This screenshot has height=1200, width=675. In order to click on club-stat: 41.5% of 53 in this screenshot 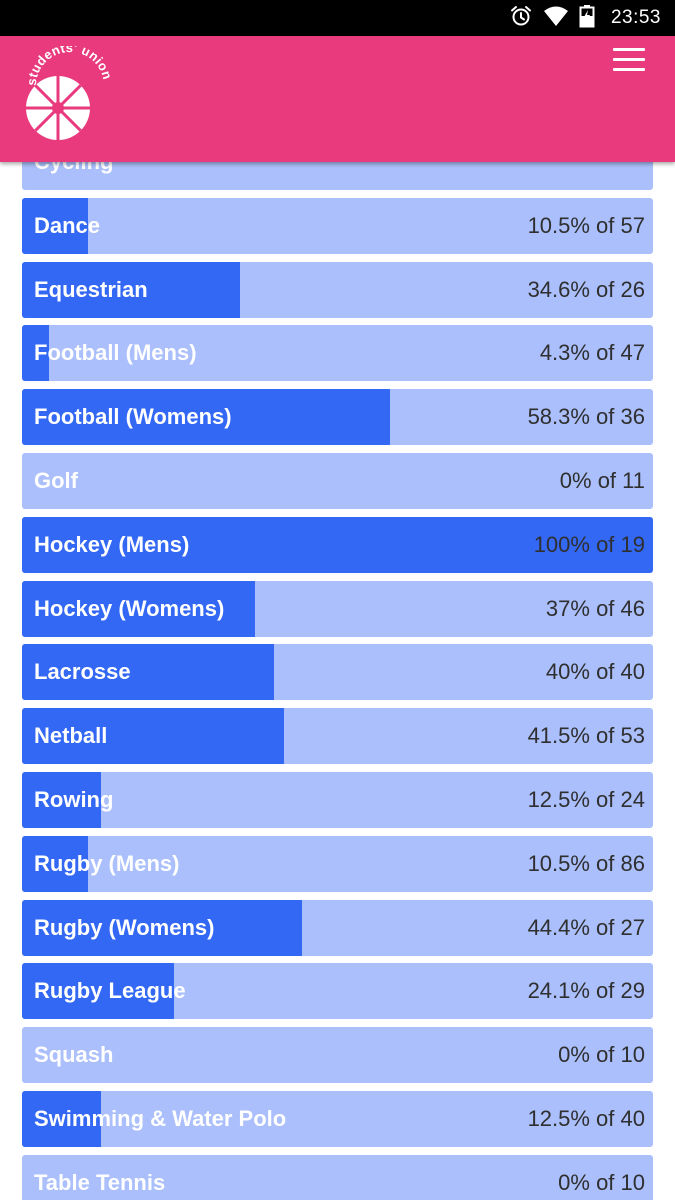, I will do `click(586, 736)`.